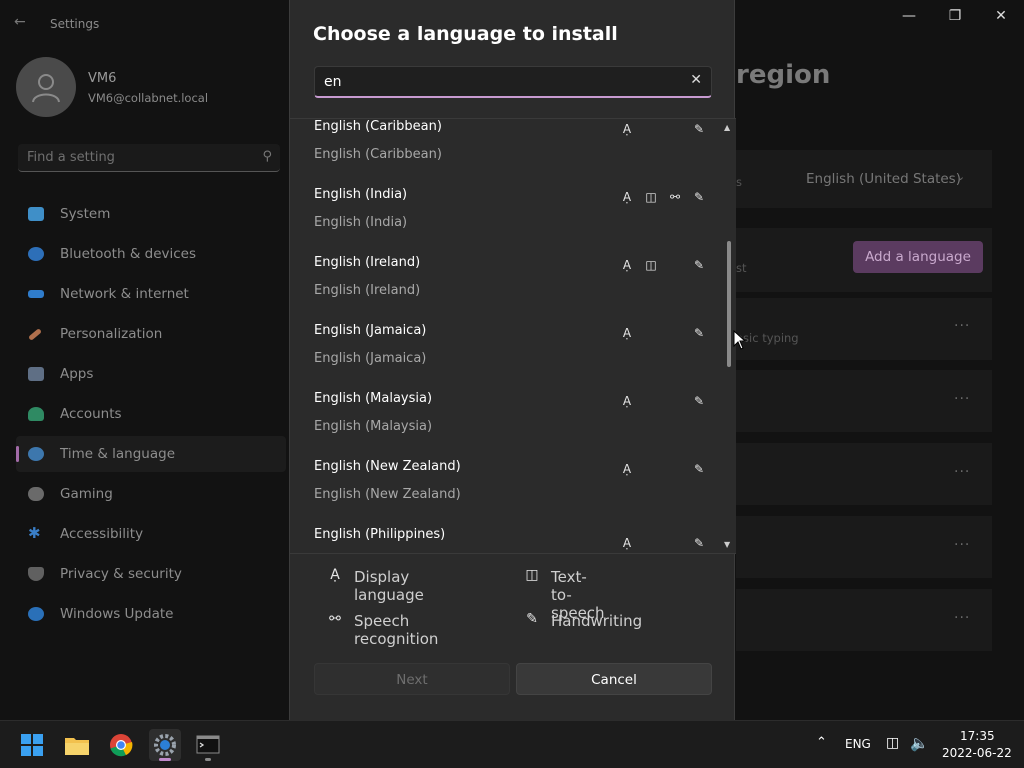  What do you see at coordinates (727, 127) in the screenshot?
I see `scroll-up-arrow-icon: ▲` at bounding box center [727, 127].